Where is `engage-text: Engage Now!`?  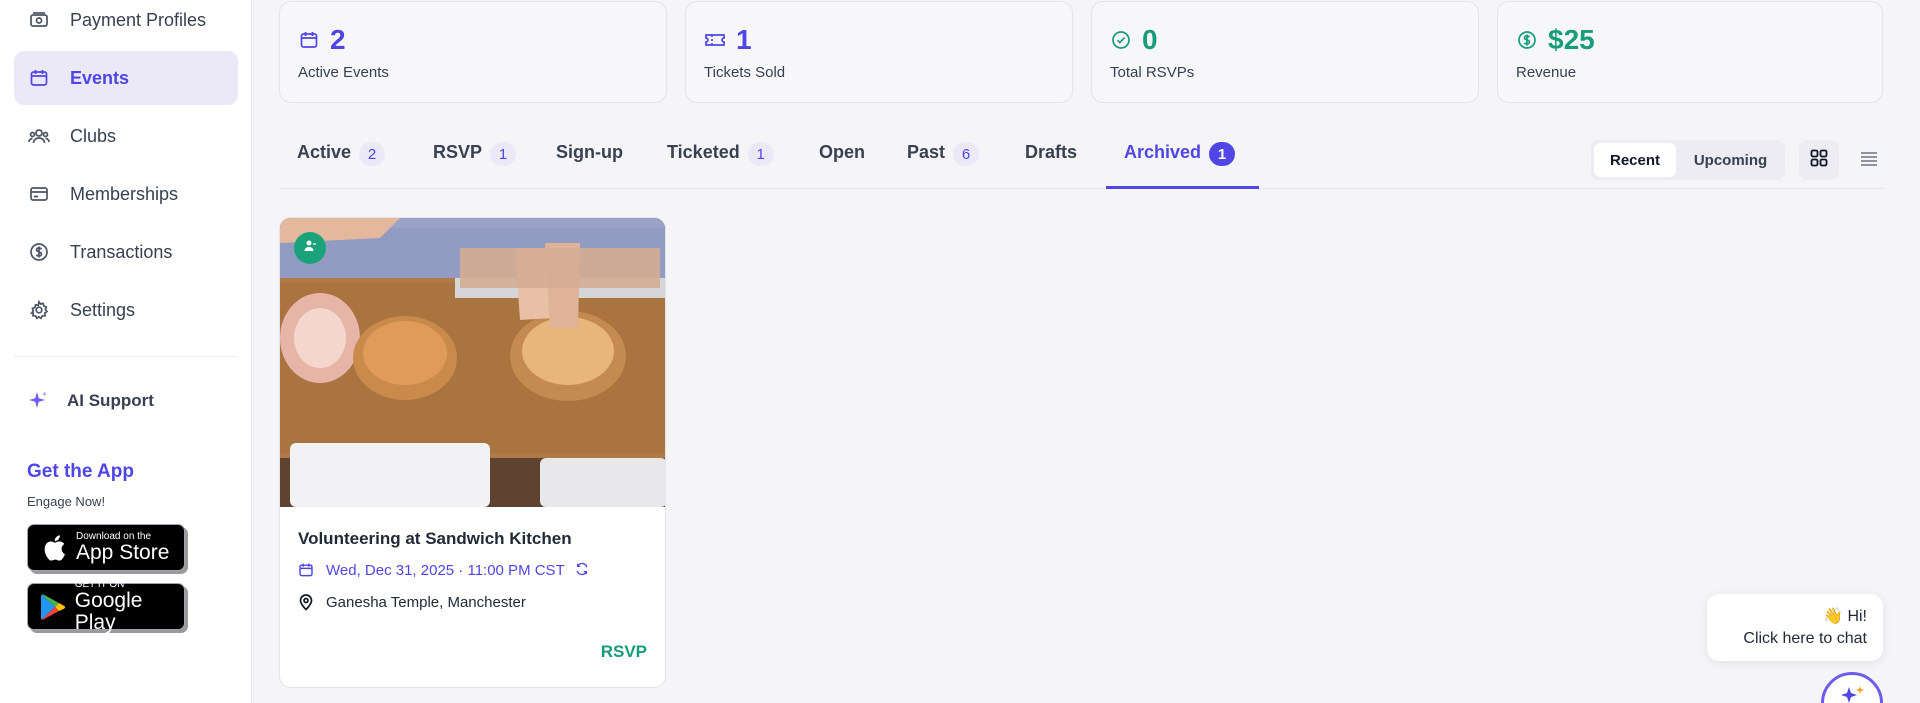
engage-text: Engage Now! is located at coordinates (66, 501).